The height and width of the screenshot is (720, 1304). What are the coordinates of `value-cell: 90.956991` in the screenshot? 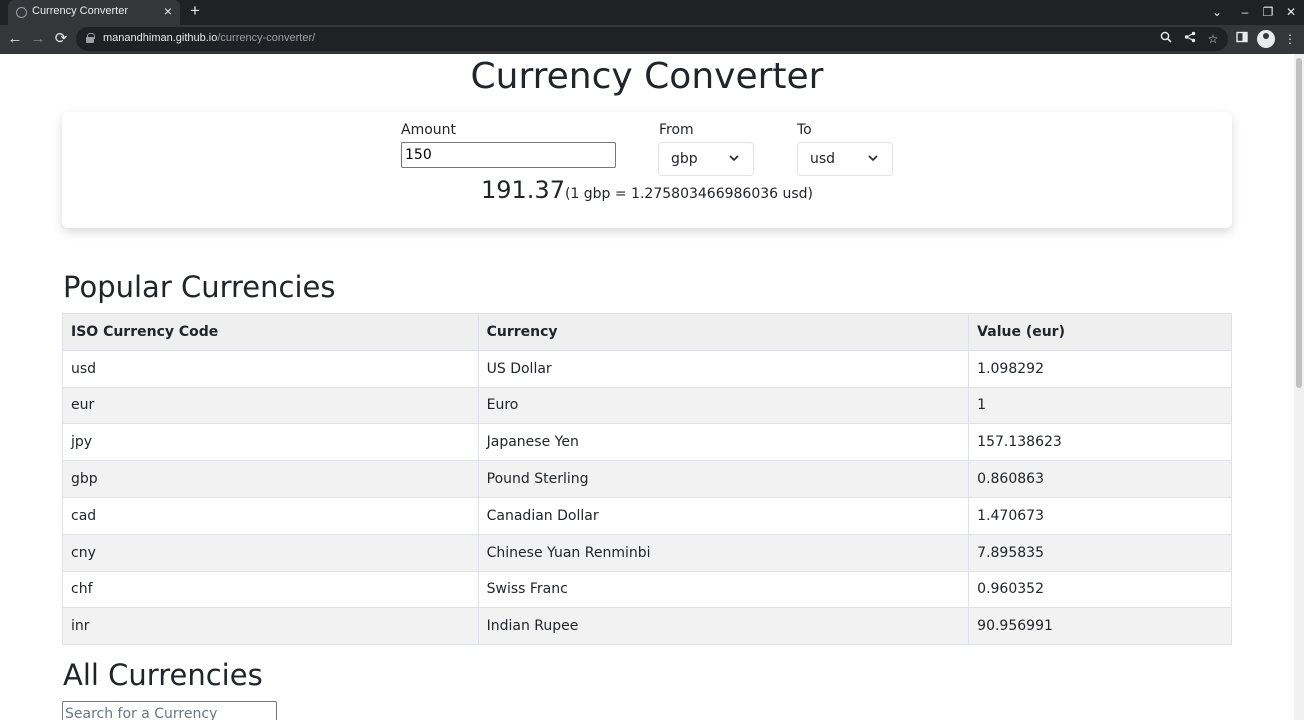 It's located at (1100, 626).